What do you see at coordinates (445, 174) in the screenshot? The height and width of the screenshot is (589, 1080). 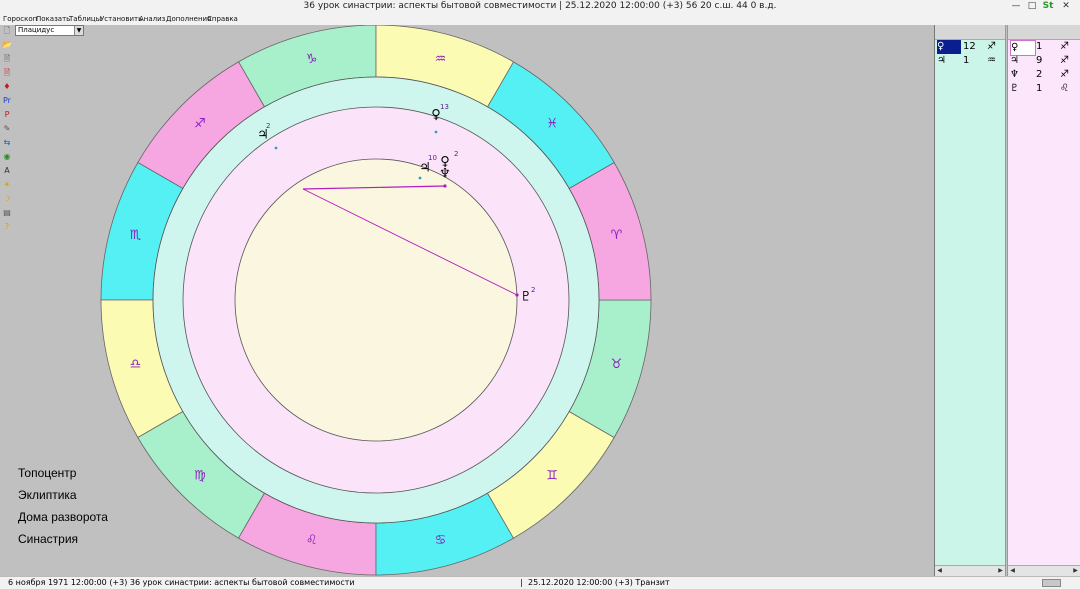 I see `planet-neptune-inner: ♆` at bounding box center [445, 174].